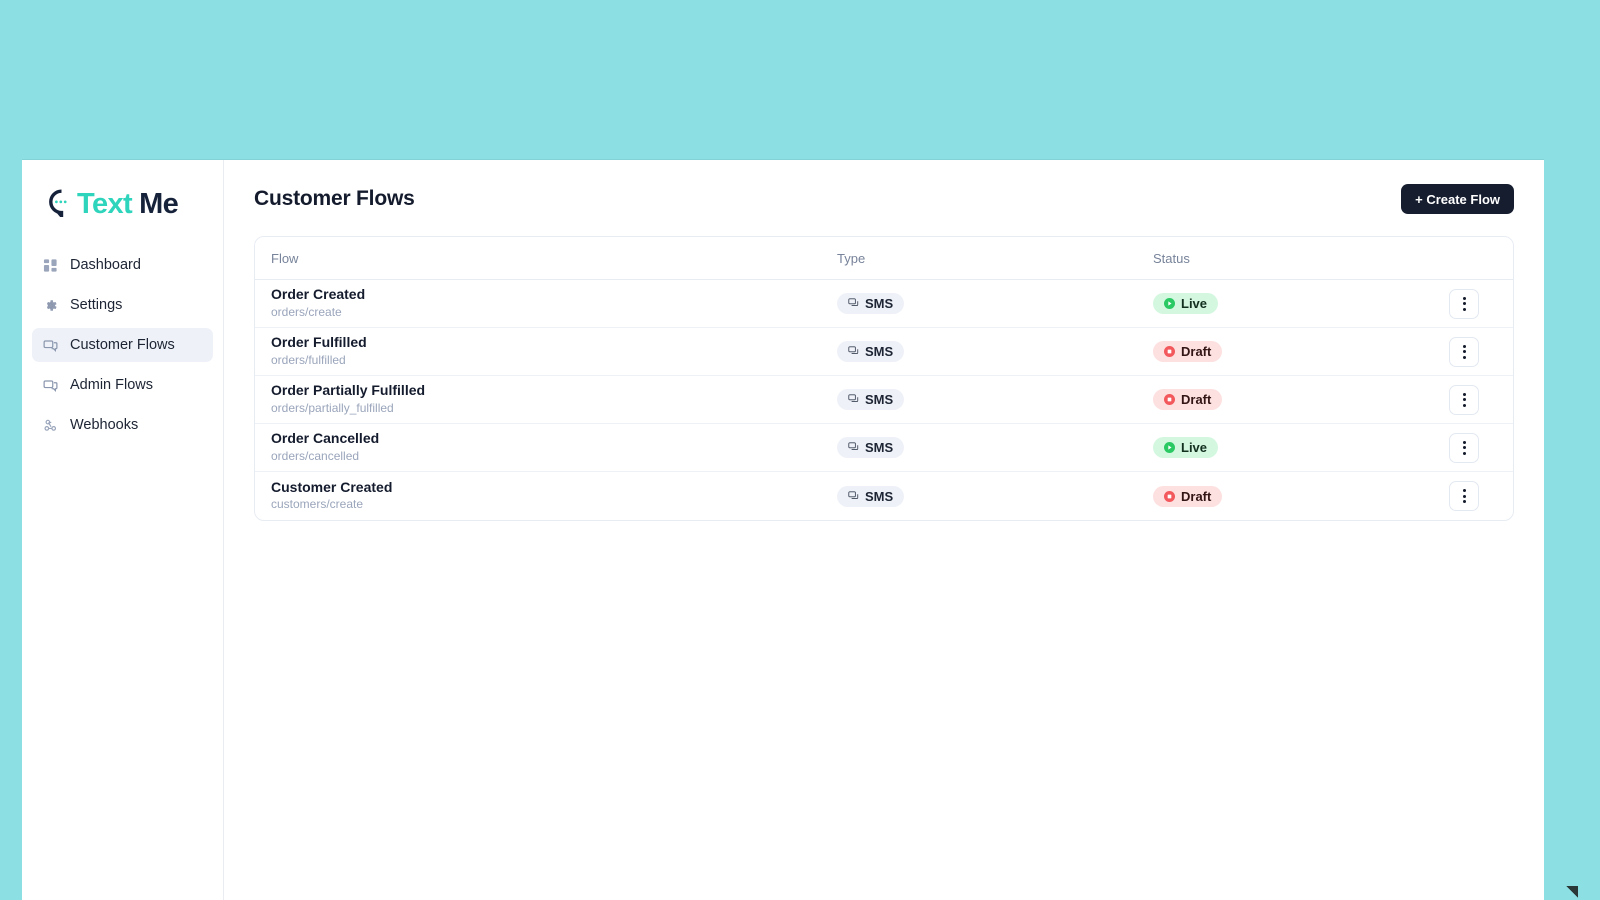 This screenshot has height=900, width=1600. What do you see at coordinates (285, 258) in the screenshot?
I see `column-header-flow: Flow` at bounding box center [285, 258].